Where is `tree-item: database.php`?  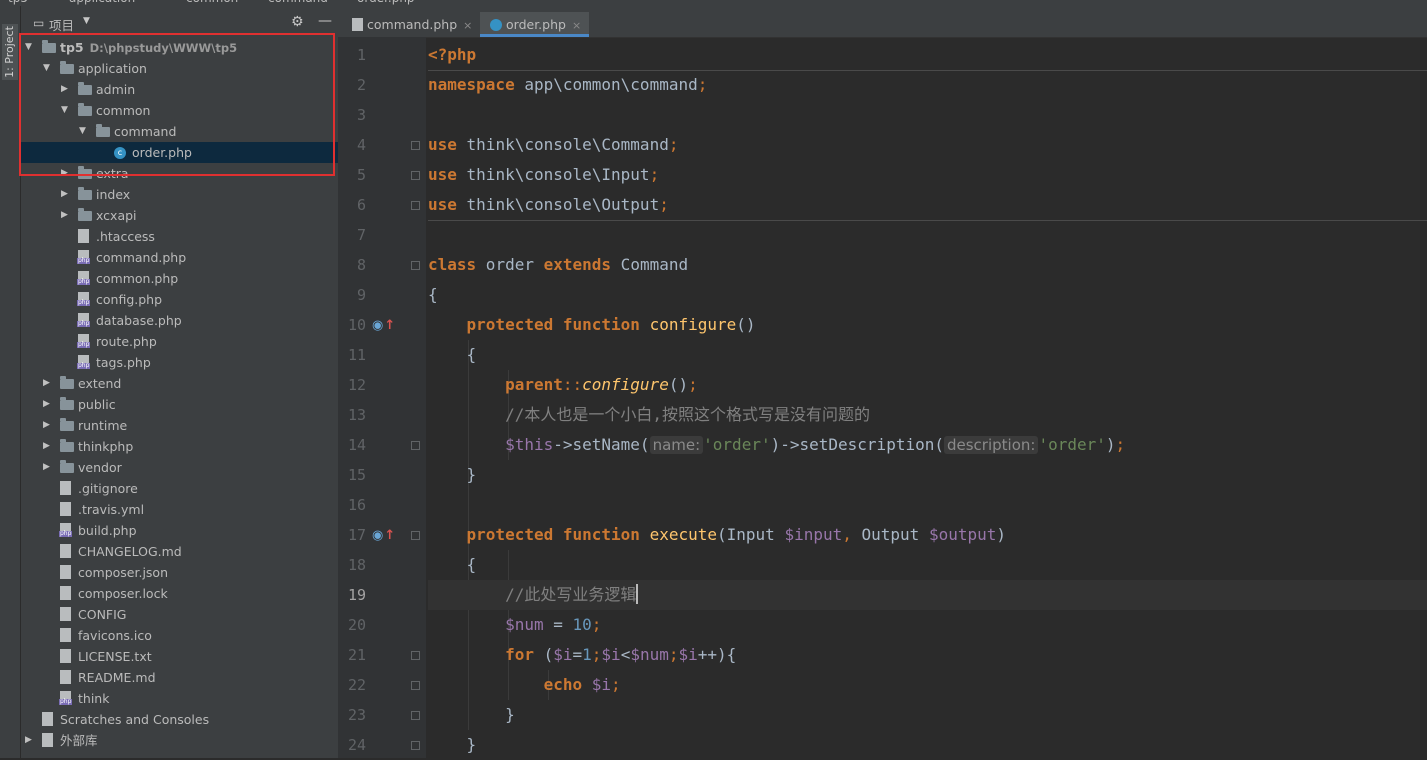 tree-item: database.php is located at coordinates (179, 320).